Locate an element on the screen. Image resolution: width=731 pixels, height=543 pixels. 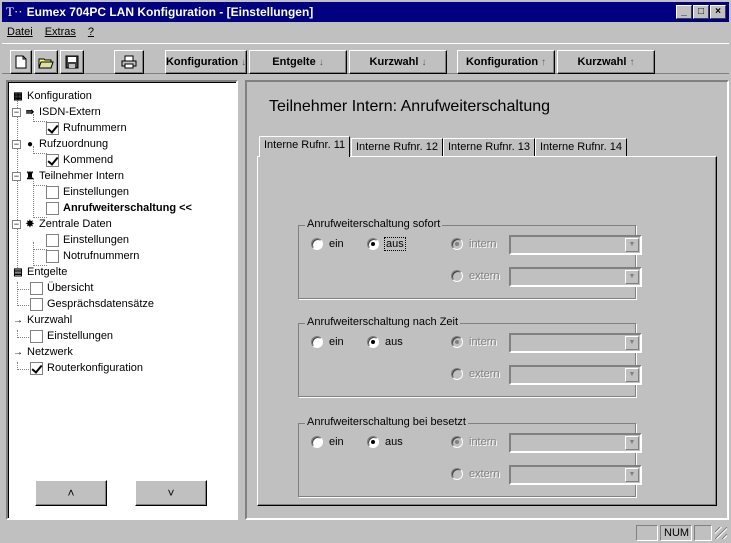
close-button: × is located at coordinates (718, 12).